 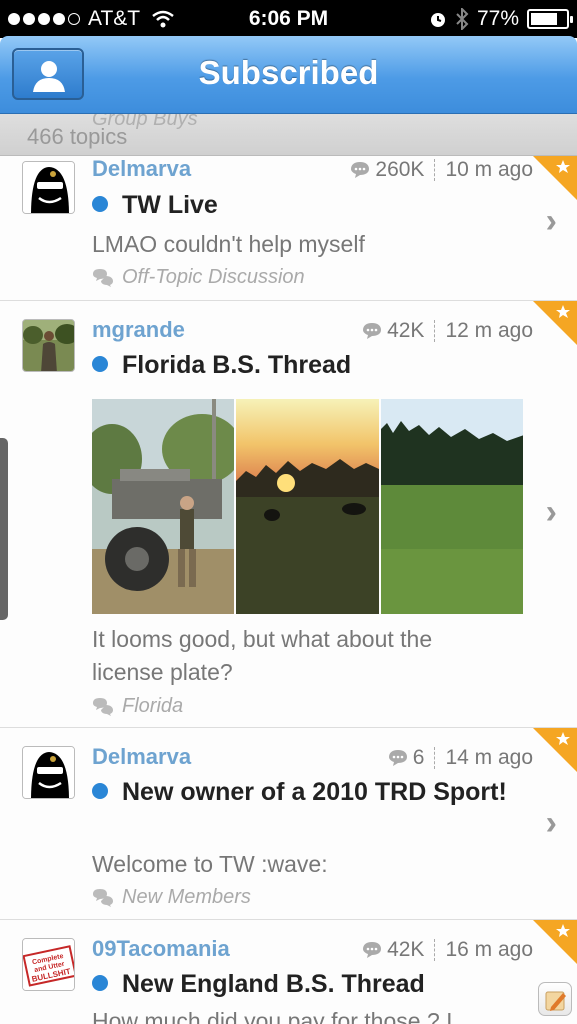 What do you see at coordinates (77, 136) in the screenshot?
I see `topic-count: 466 topics` at bounding box center [77, 136].